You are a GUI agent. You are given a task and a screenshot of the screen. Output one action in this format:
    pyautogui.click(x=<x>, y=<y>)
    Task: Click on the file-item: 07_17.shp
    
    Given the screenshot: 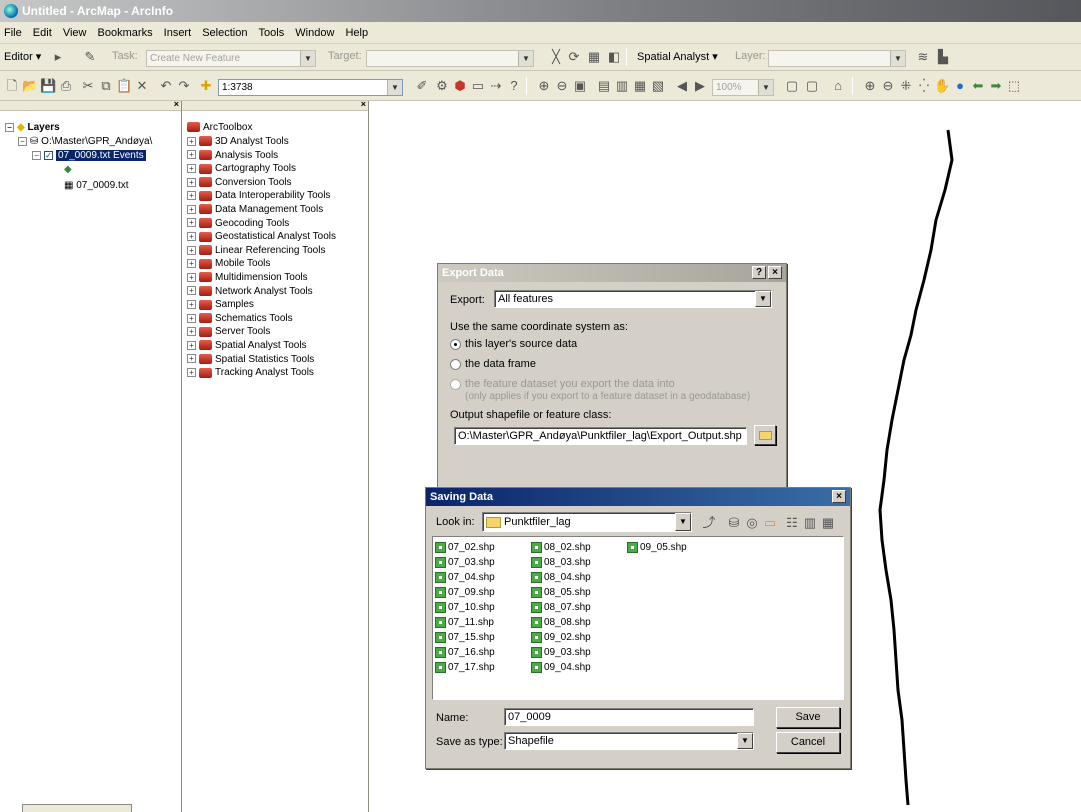 What is the action you would take?
    pyautogui.click(x=465, y=668)
    